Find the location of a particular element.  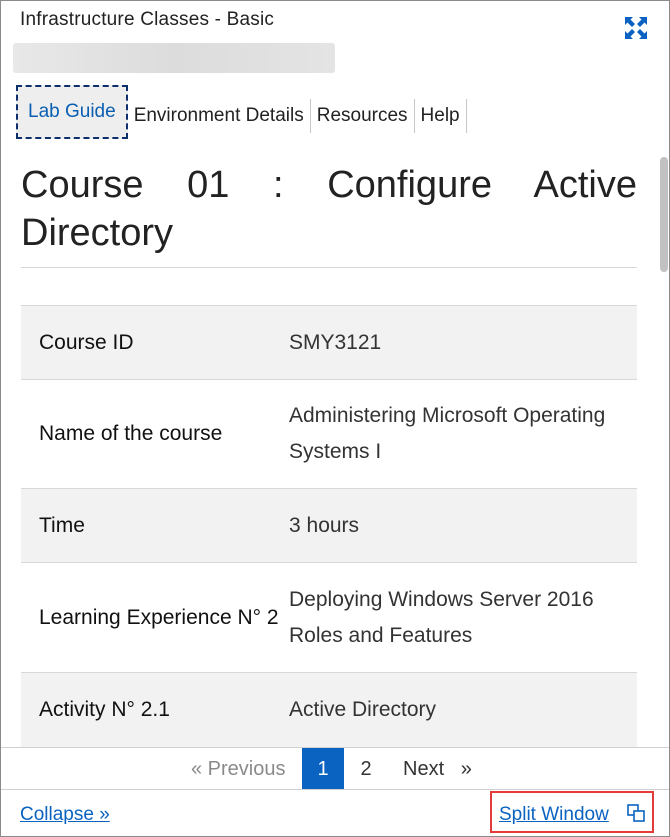

table-row: Time 3 hours is located at coordinates (329, 525).